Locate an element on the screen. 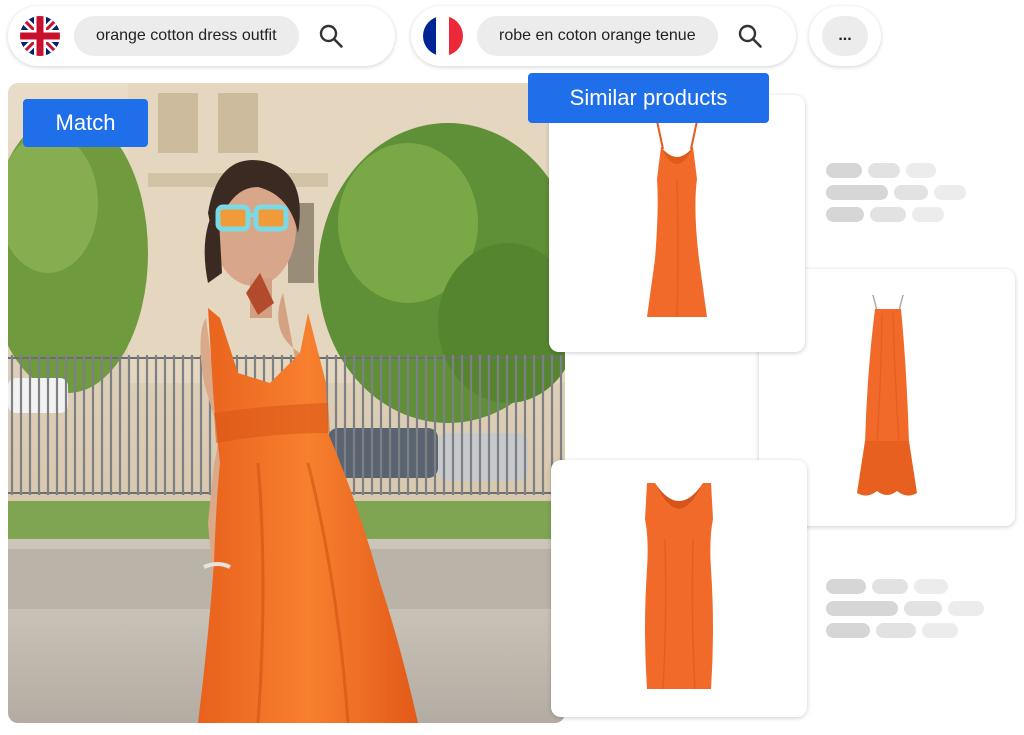  search-bar-french: robe en coton orange tenue is located at coordinates (603, 36).